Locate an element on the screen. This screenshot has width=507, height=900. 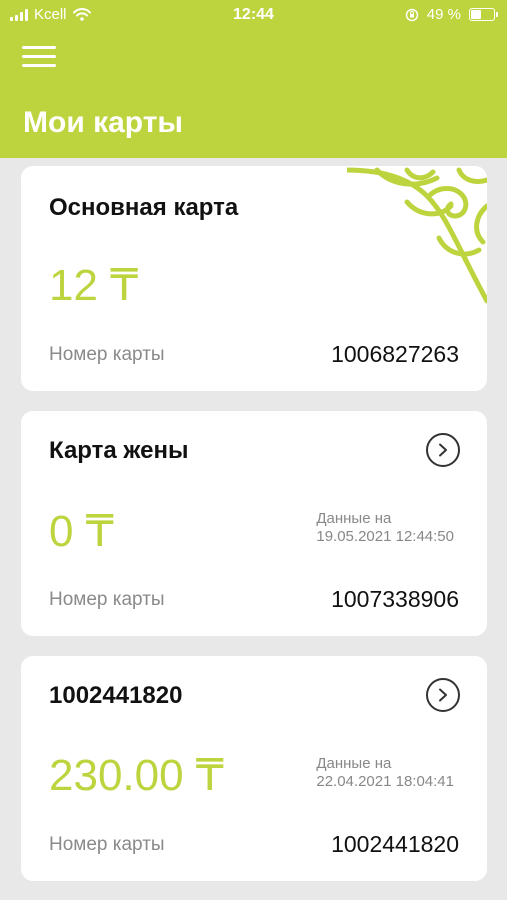
orientation-lock-icon is located at coordinates (412, 14).